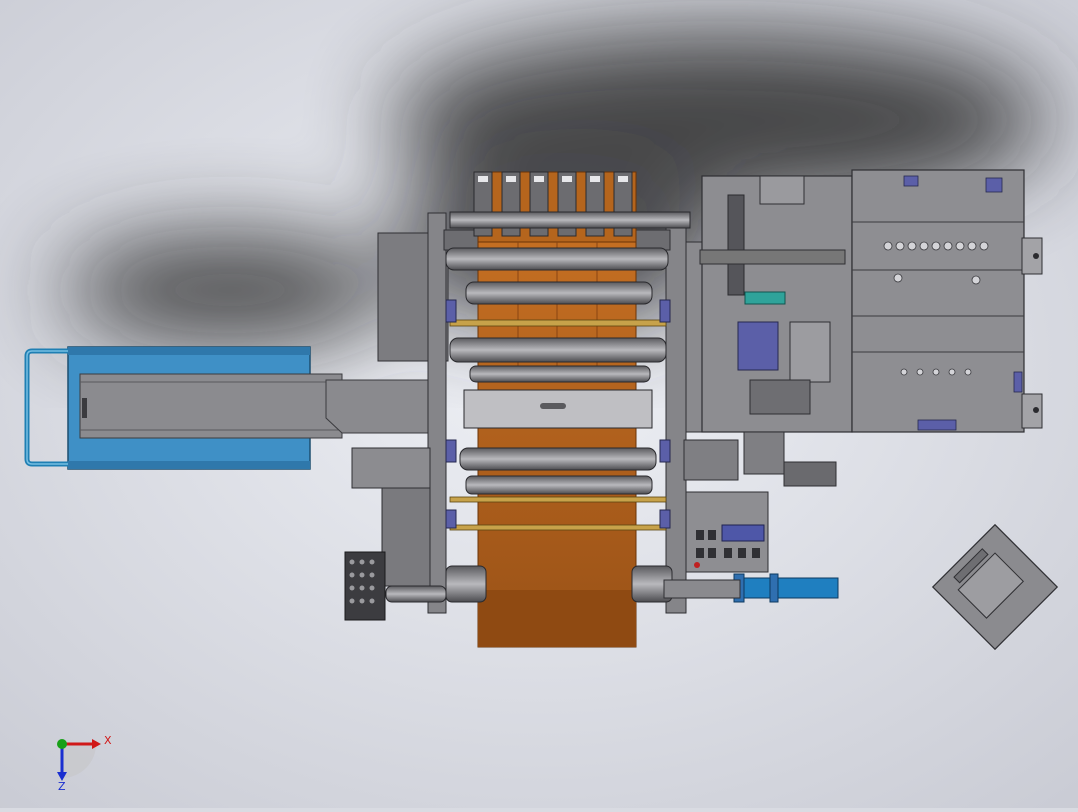  I want to click on y-axis-dot, so click(62, 744).